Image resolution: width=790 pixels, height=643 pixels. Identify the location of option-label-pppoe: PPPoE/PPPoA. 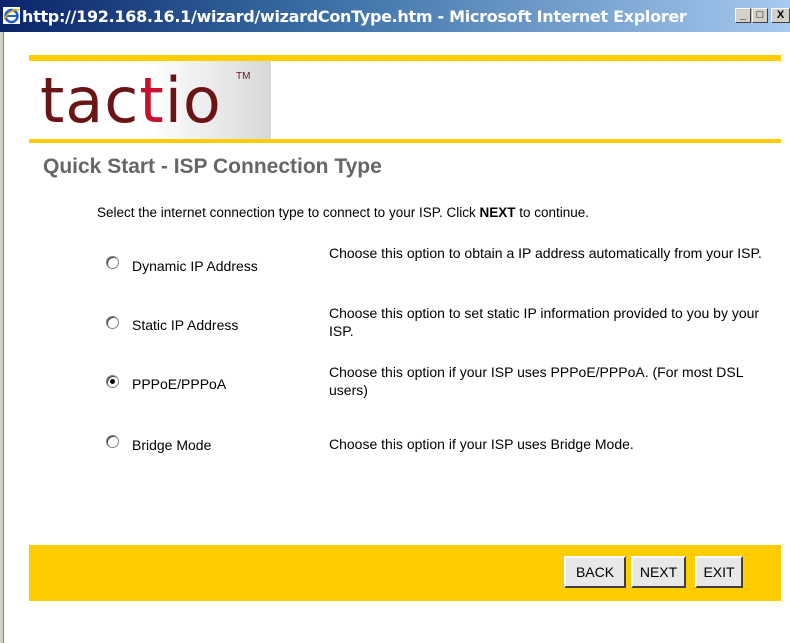
(179, 384).